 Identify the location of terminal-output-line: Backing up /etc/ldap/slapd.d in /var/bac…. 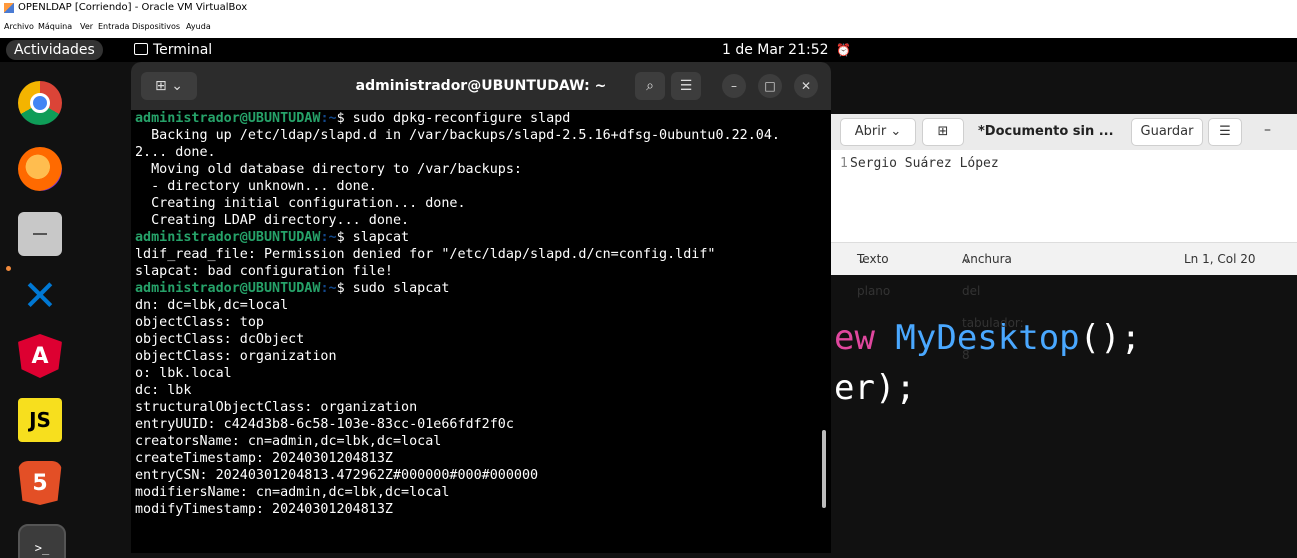
(457, 135).